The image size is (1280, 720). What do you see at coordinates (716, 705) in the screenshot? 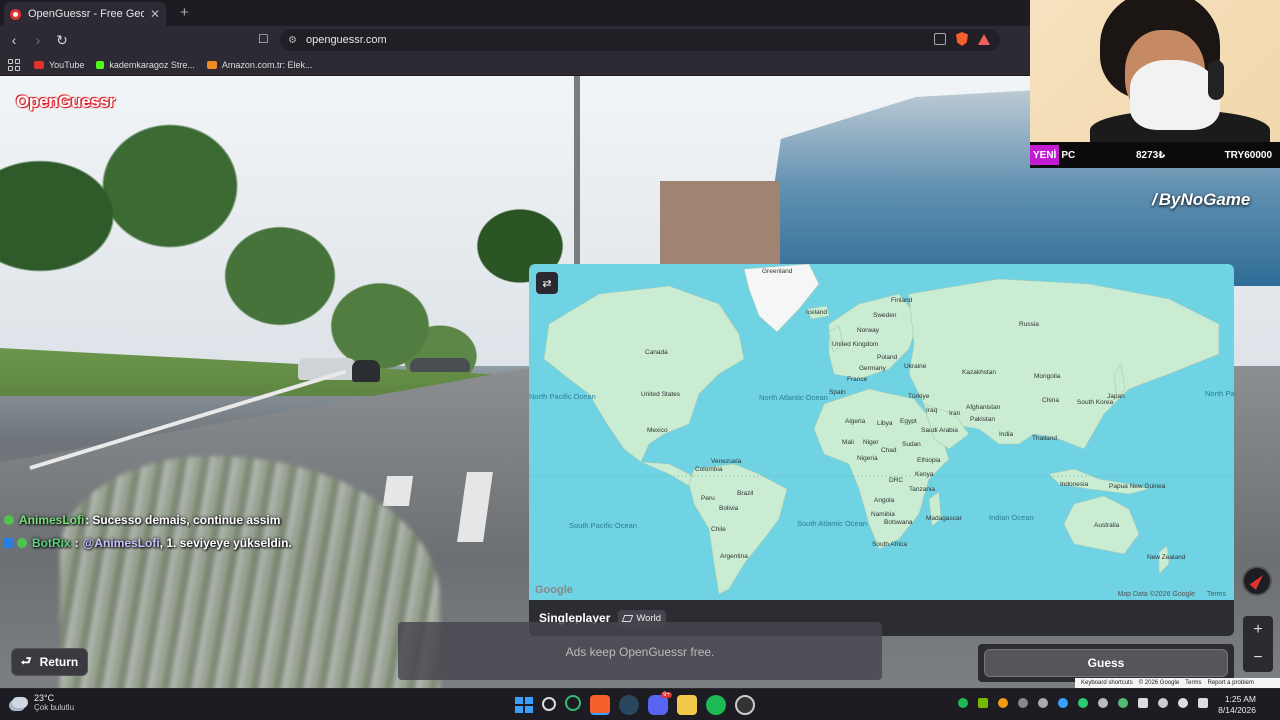
I see `spotify-icon` at bounding box center [716, 705].